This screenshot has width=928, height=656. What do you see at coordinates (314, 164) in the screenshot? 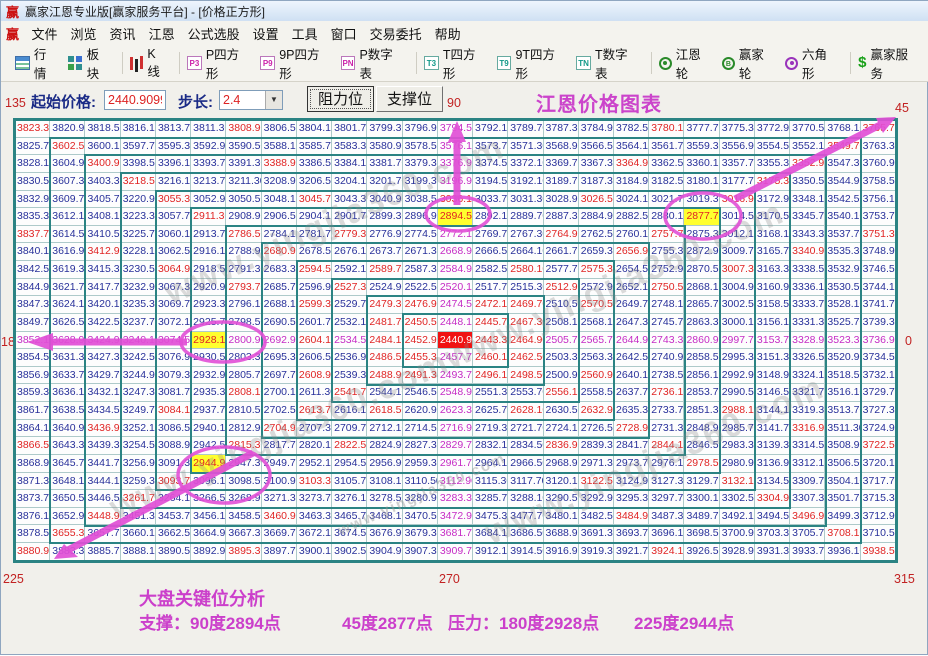
I see `grid-cell: 3386.50` at bounding box center [314, 164].